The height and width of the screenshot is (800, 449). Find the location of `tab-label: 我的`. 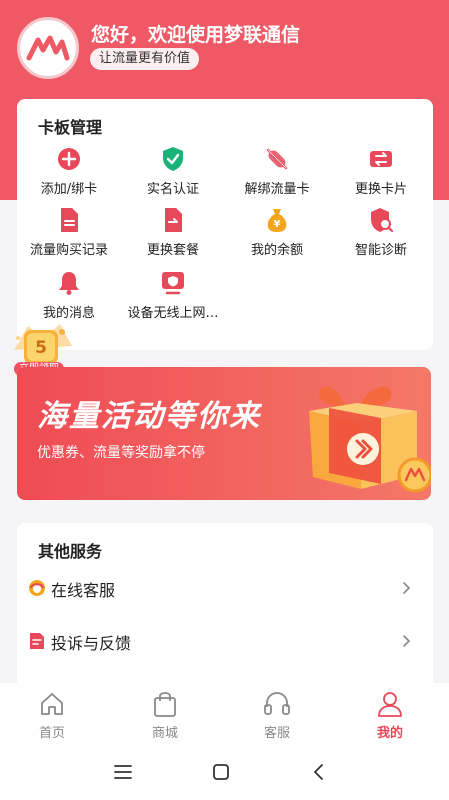

tab-label: 我的 is located at coordinates (389, 733).